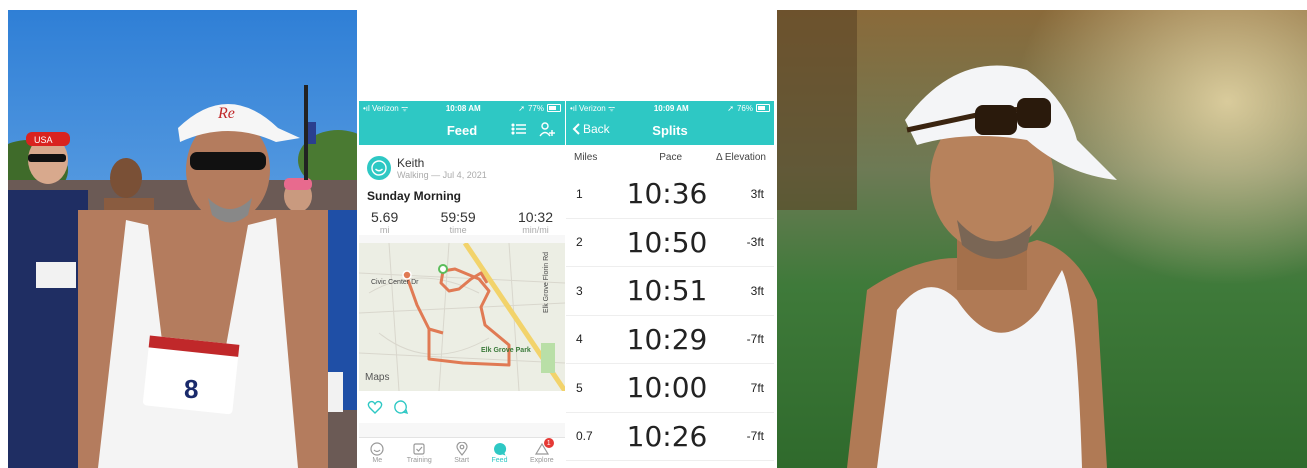  Describe the element at coordinates (385, 217) in the screenshot. I see `stat-value: 5.69` at that location.